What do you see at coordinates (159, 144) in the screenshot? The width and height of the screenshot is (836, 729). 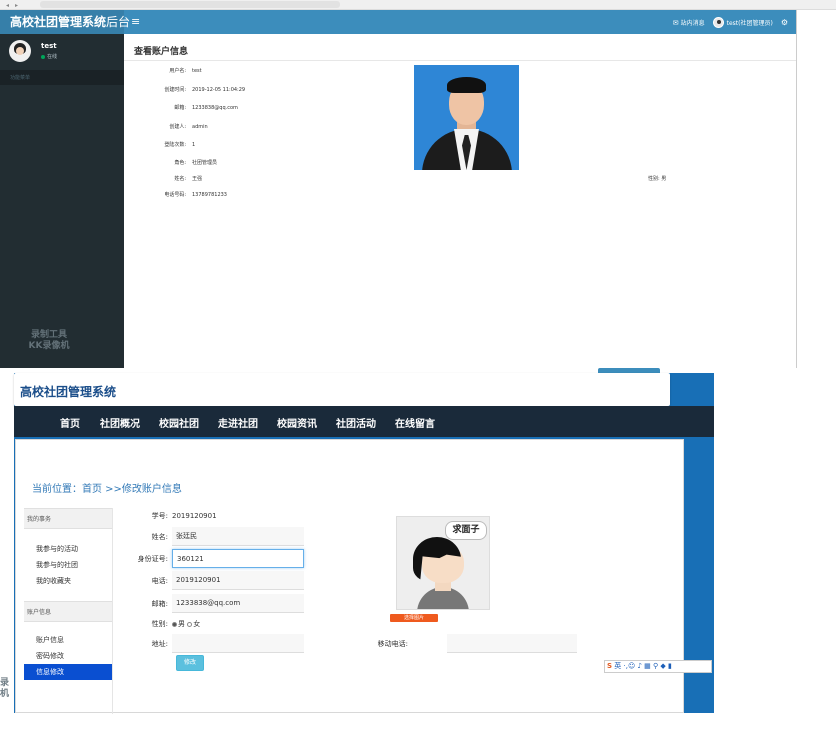 I see `info-login-count: 登陆次数: 1` at bounding box center [159, 144].